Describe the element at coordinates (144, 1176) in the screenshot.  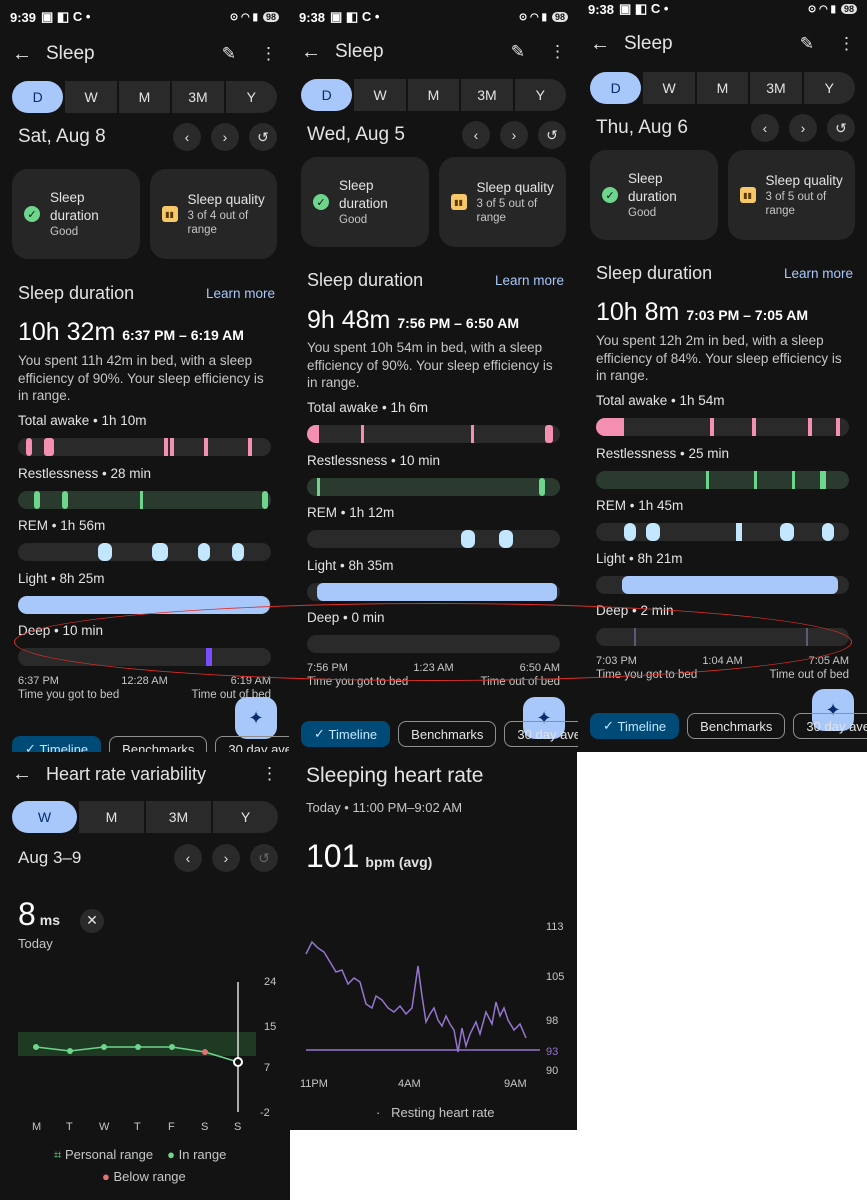
I see `legend-below-range: ● Below range` at that location.